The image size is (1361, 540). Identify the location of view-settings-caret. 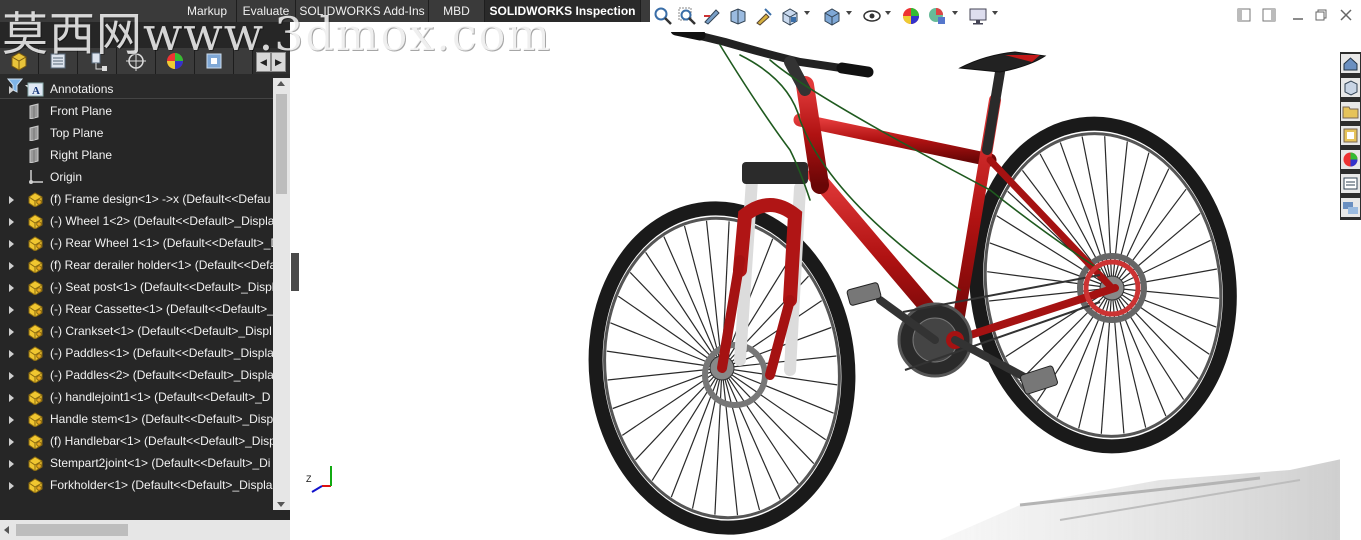
(995, 13).